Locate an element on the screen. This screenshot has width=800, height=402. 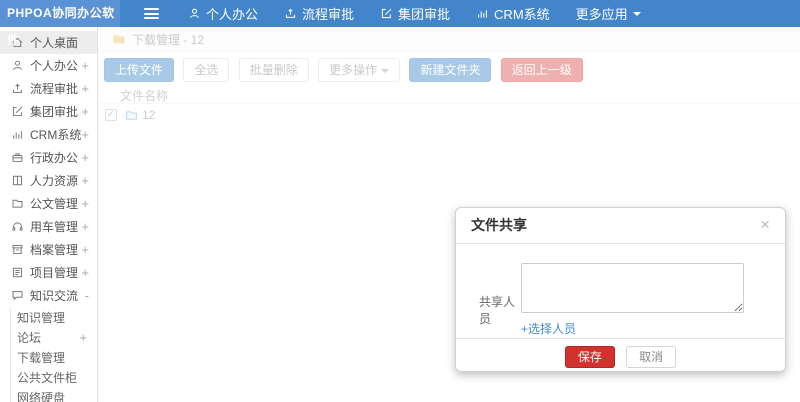
sidebar-item-archive-mgmt: 档案管理 + is located at coordinates (48, 249).